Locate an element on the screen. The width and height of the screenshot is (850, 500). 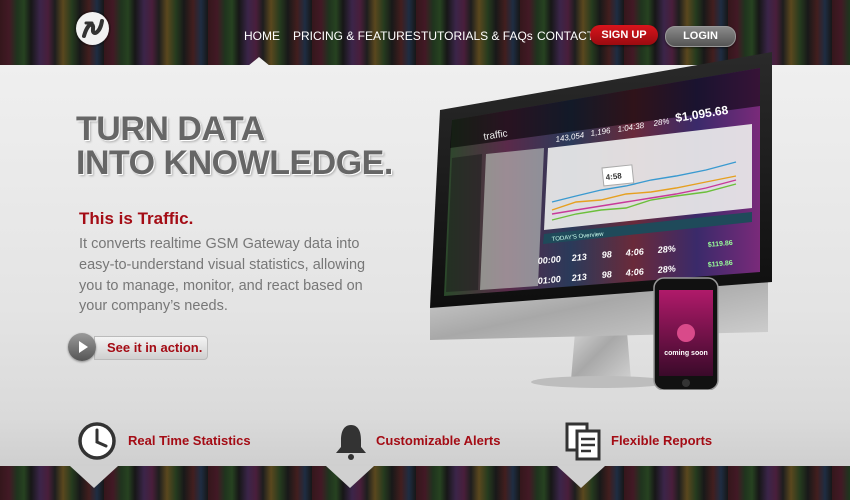
traffic-swirl-icon is located at coordinates (93, 28).